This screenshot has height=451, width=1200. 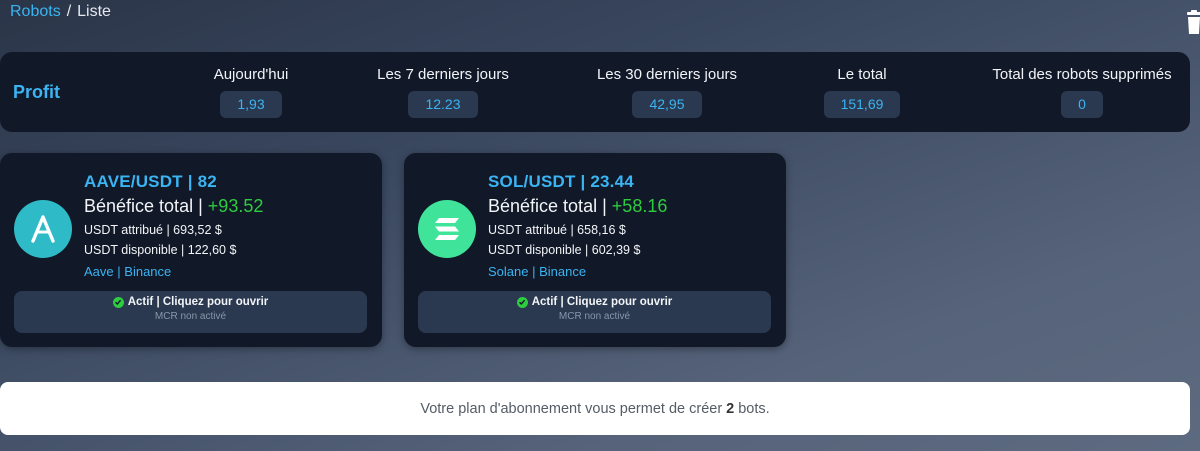 I want to click on stat-30-days: Les 30 derniers jours 42,95, so click(x=667, y=92).